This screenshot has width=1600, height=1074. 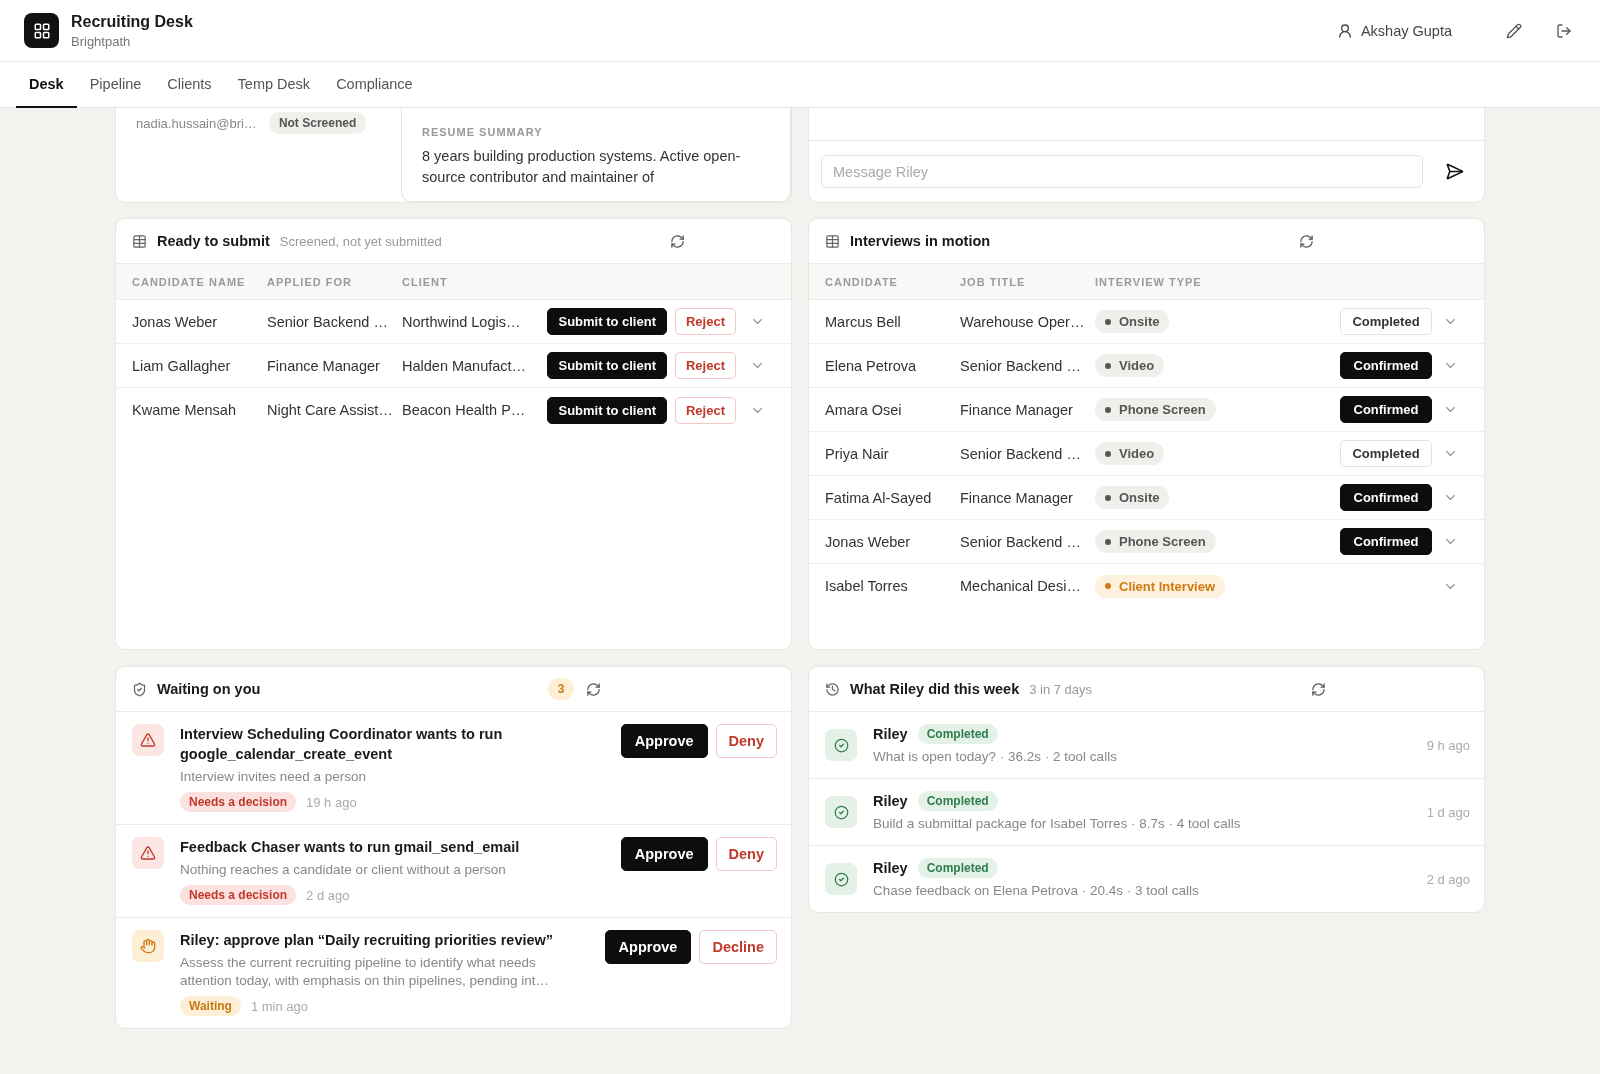 I want to click on request-detail: Interview invites need a person, so click(x=274, y=777).